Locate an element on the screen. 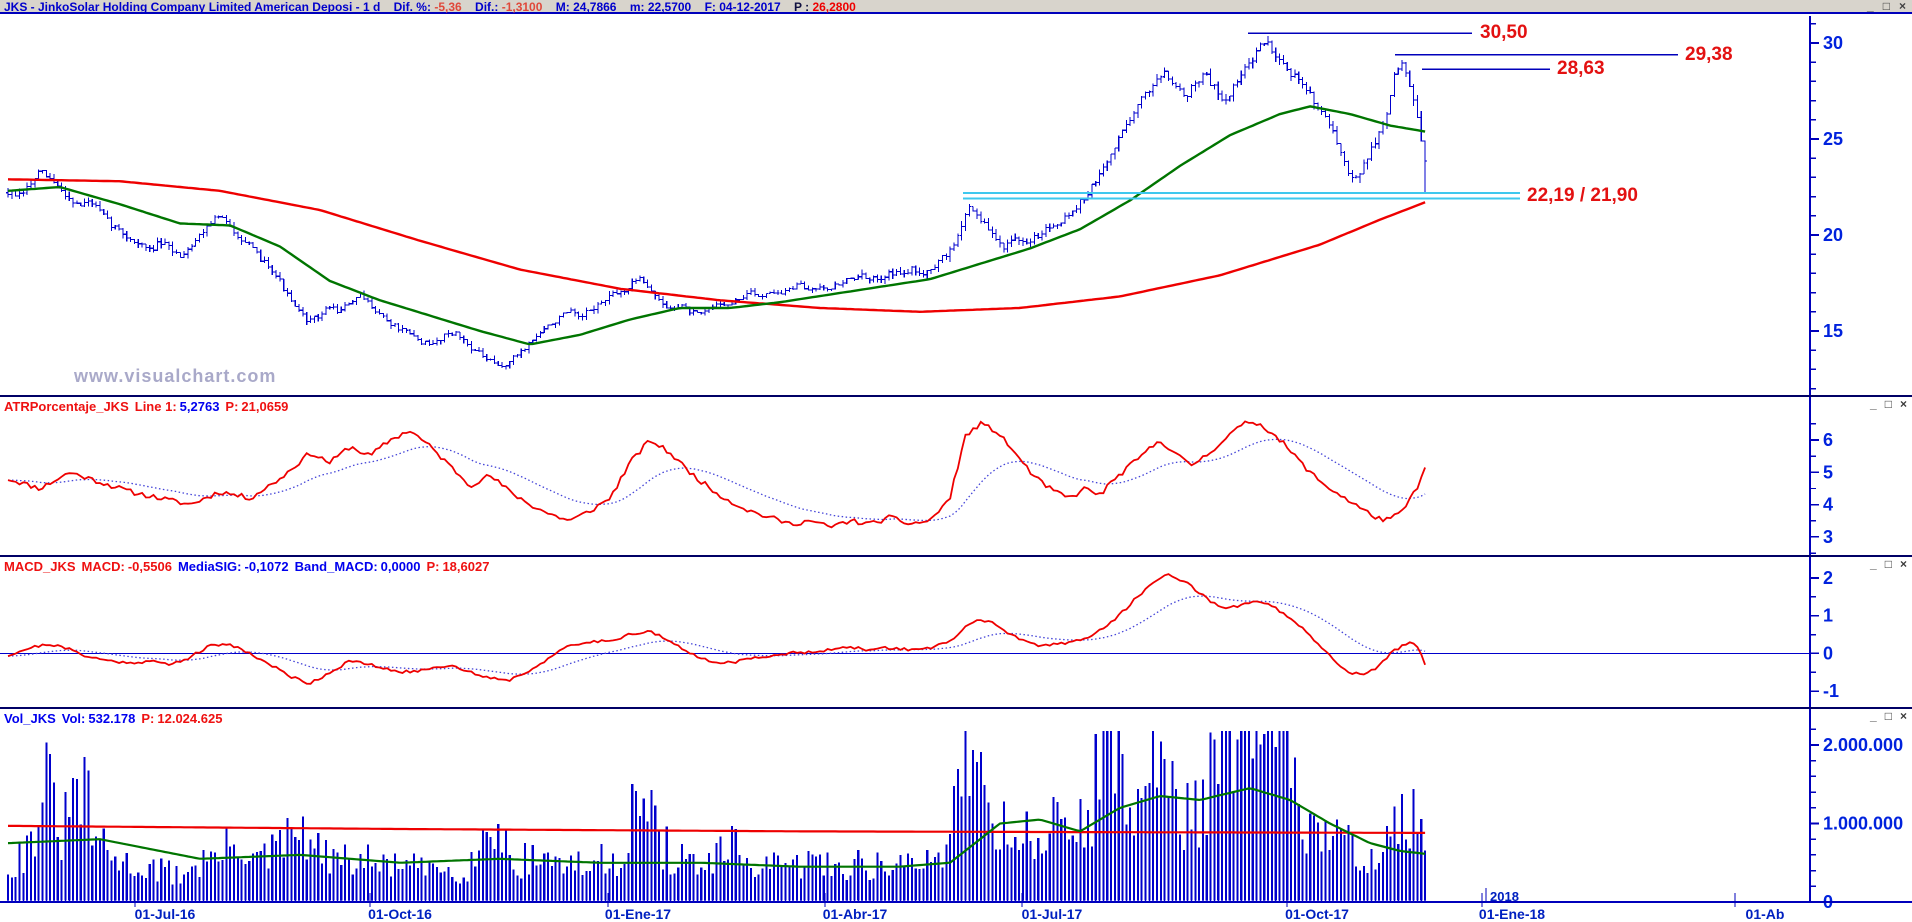 The height and width of the screenshot is (922, 1912). x-axis-date-label: 01-Ene-17 is located at coordinates (638, 914).